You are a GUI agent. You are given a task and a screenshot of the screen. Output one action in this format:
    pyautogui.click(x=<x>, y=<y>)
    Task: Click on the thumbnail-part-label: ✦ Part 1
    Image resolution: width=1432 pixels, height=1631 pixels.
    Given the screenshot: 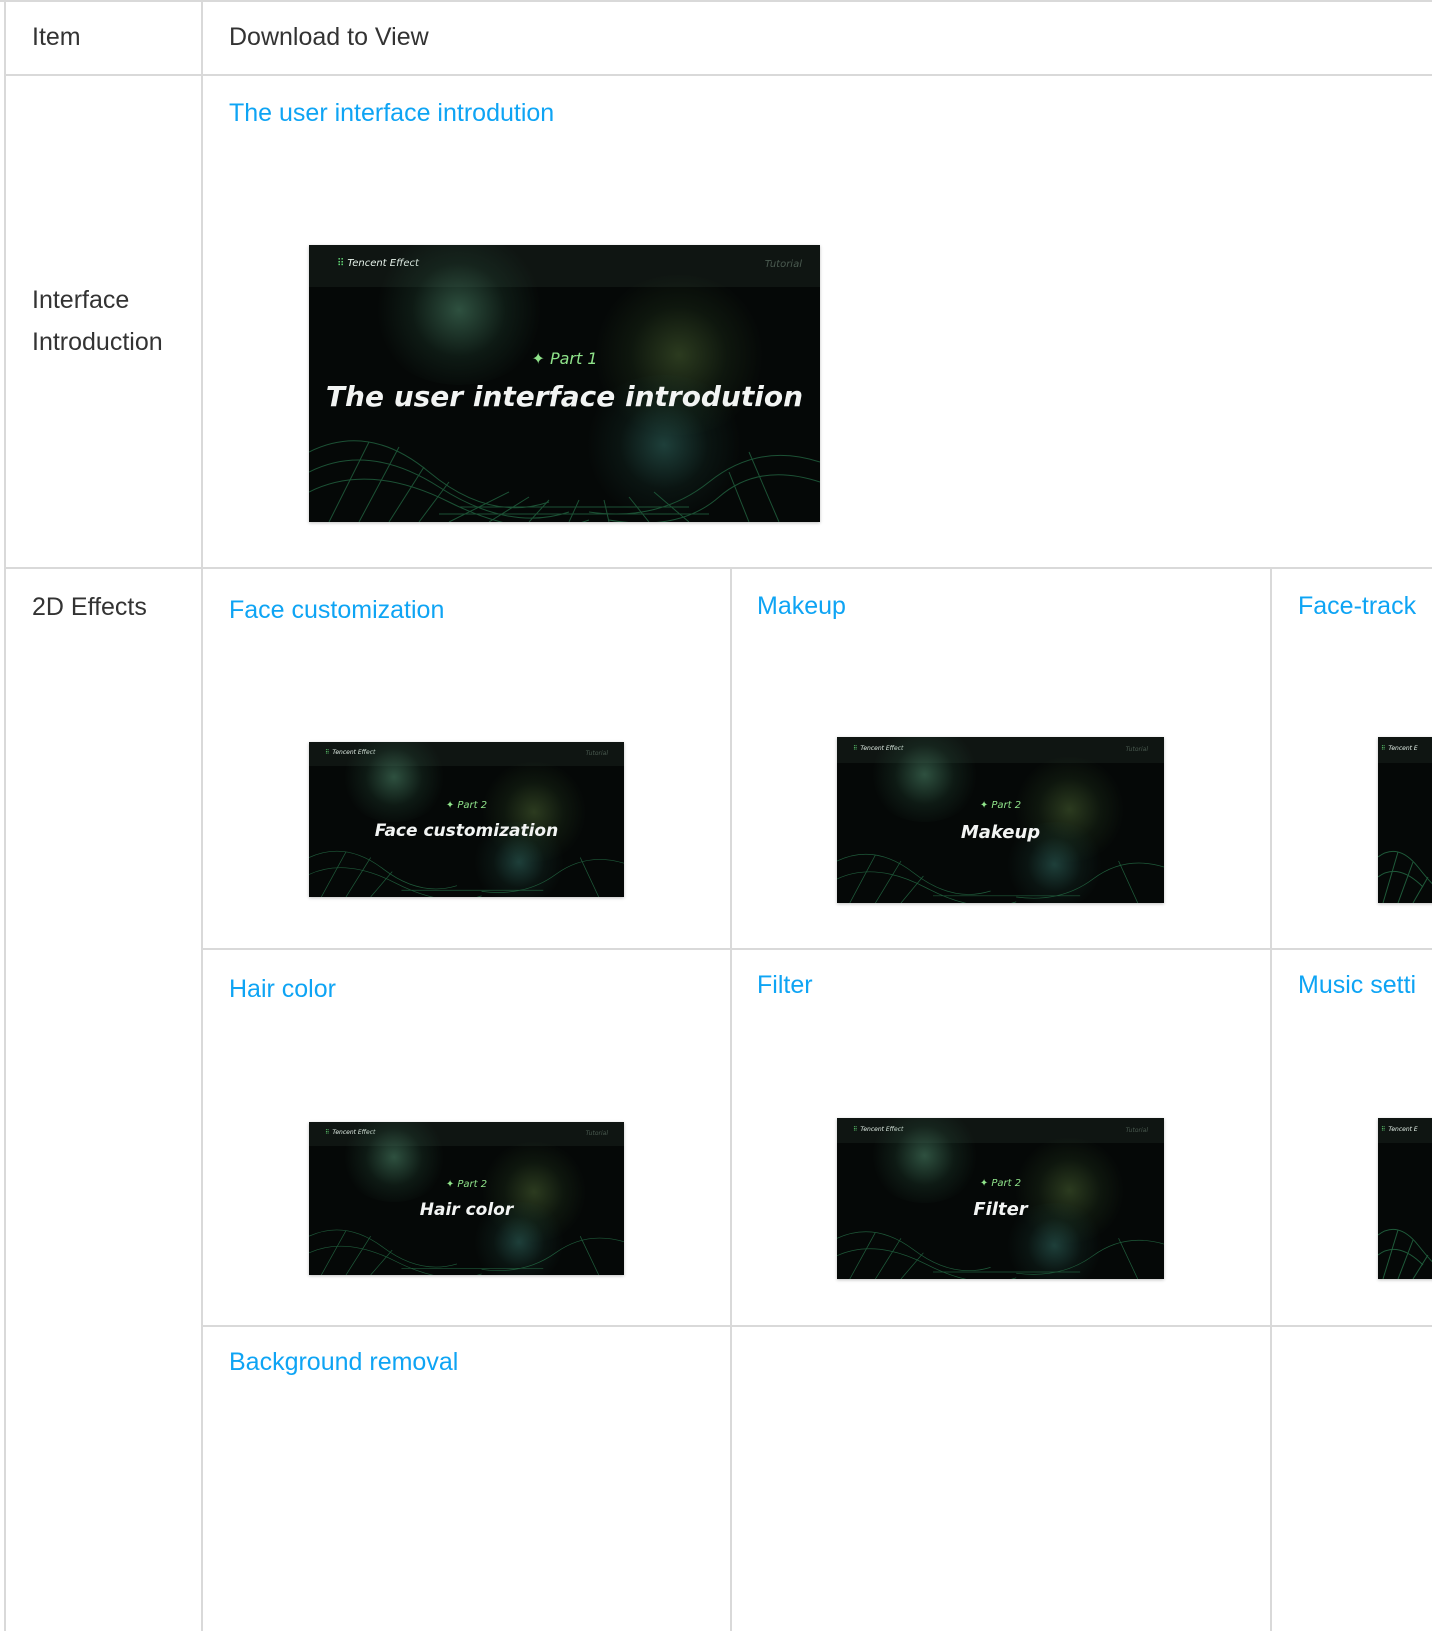 What is the action you would take?
    pyautogui.click(x=564, y=358)
    